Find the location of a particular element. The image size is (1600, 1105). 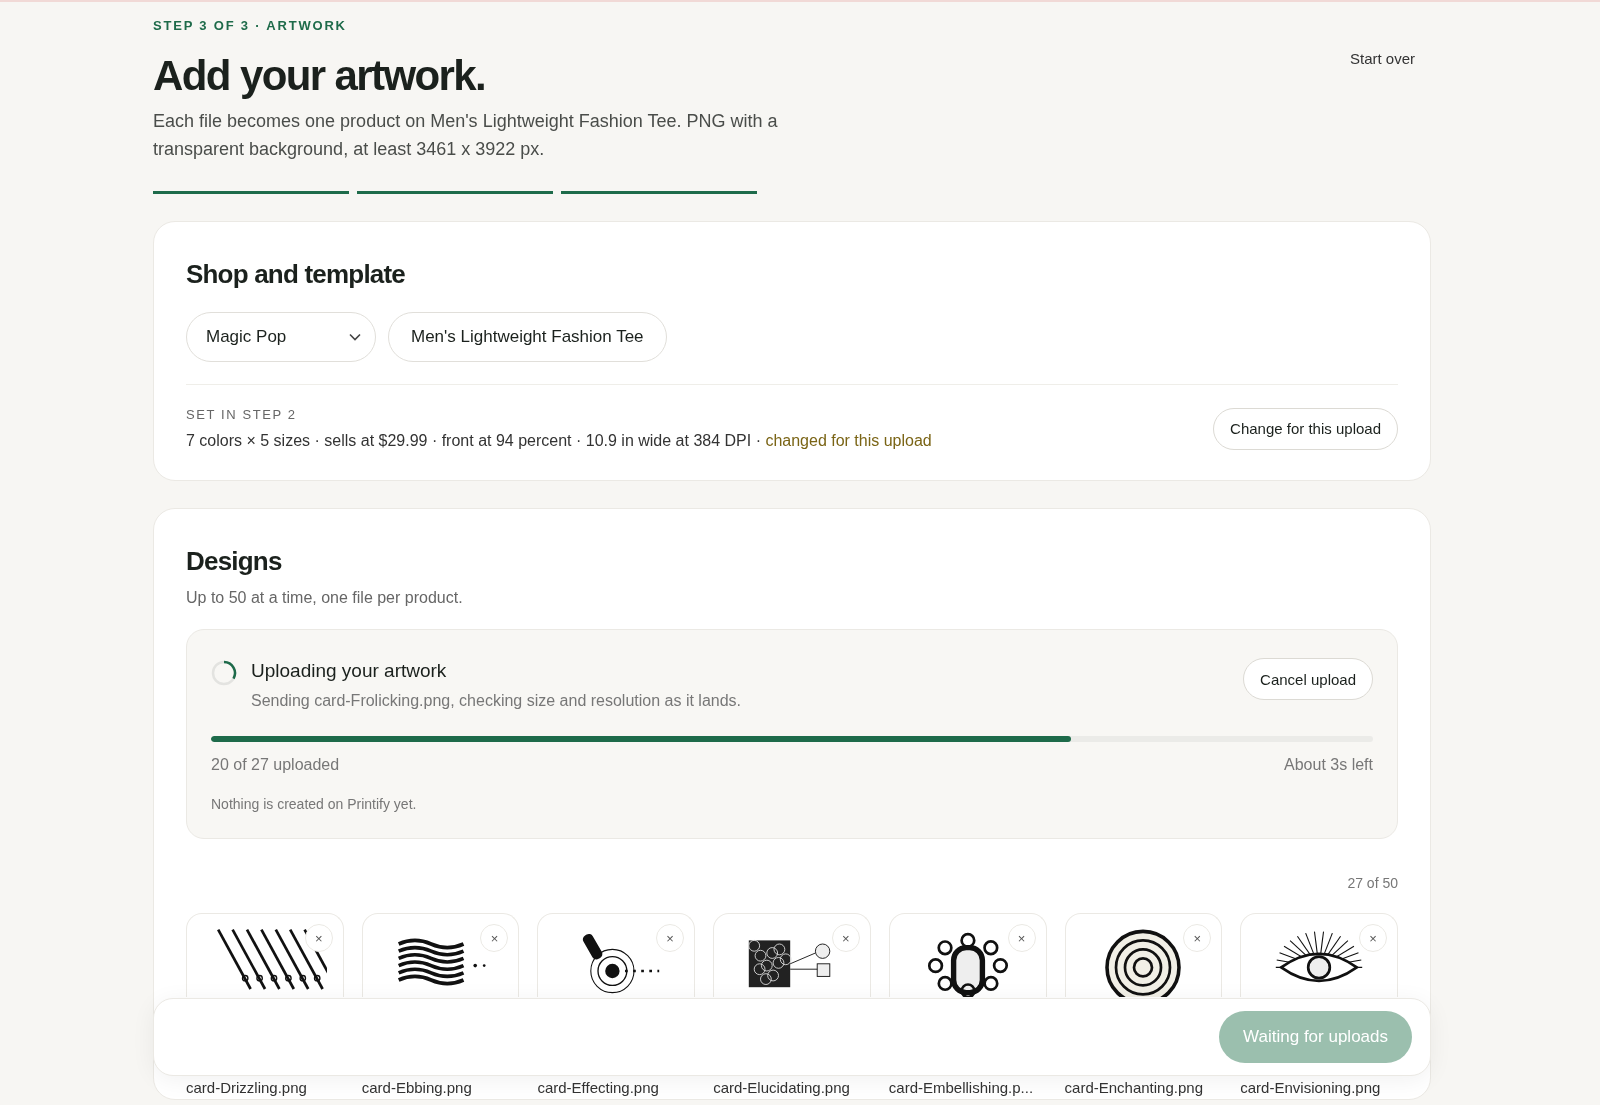

section-label: SET IN STEP 2 is located at coordinates (242, 414).